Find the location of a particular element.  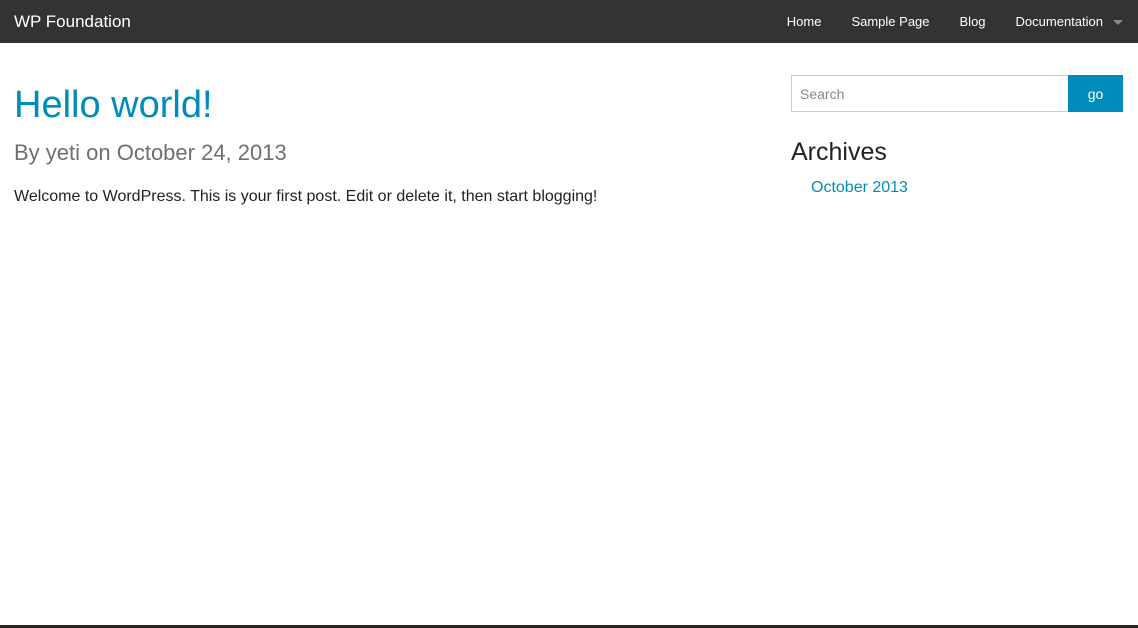

search-go-button: go is located at coordinates (1095, 93).